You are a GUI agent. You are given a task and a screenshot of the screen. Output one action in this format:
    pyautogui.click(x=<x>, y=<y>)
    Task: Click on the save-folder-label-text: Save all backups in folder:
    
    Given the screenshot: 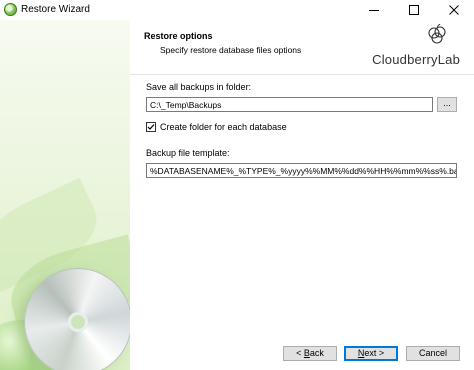 What is the action you would take?
    pyautogui.click(x=199, y=87)
    